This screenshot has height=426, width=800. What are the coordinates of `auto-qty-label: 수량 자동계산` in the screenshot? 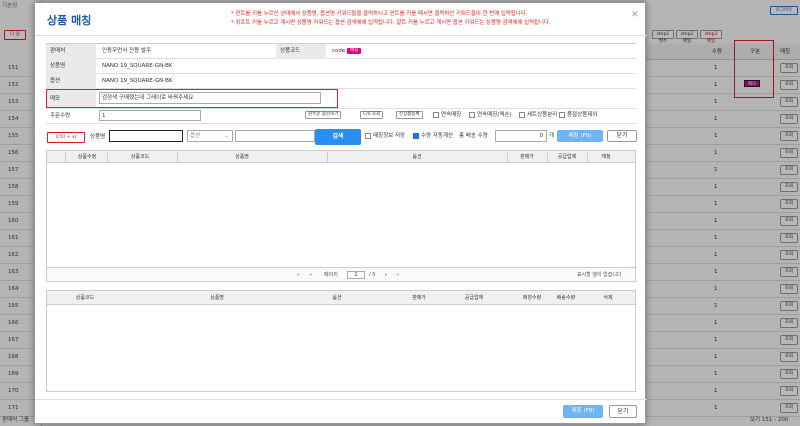 It's located at (437, 136).